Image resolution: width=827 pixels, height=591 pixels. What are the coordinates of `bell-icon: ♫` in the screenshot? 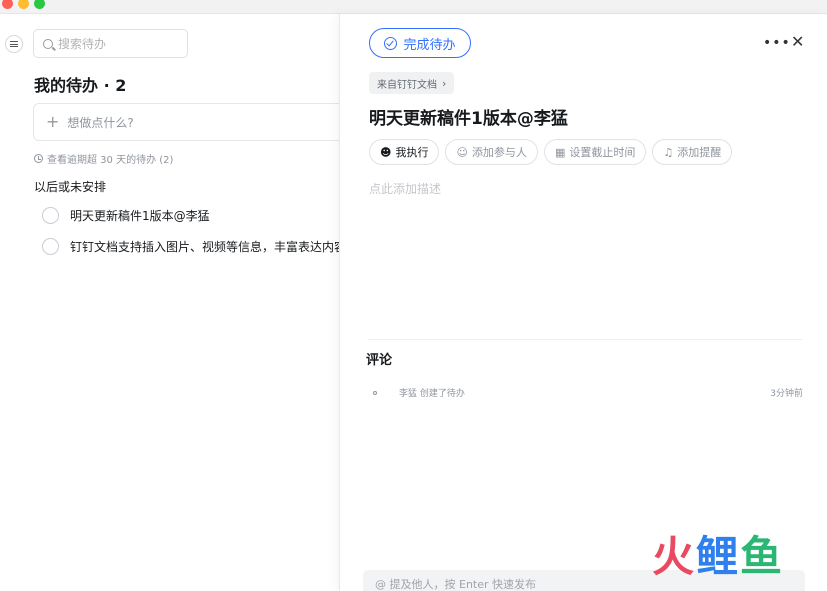 It's located at (668, 152).